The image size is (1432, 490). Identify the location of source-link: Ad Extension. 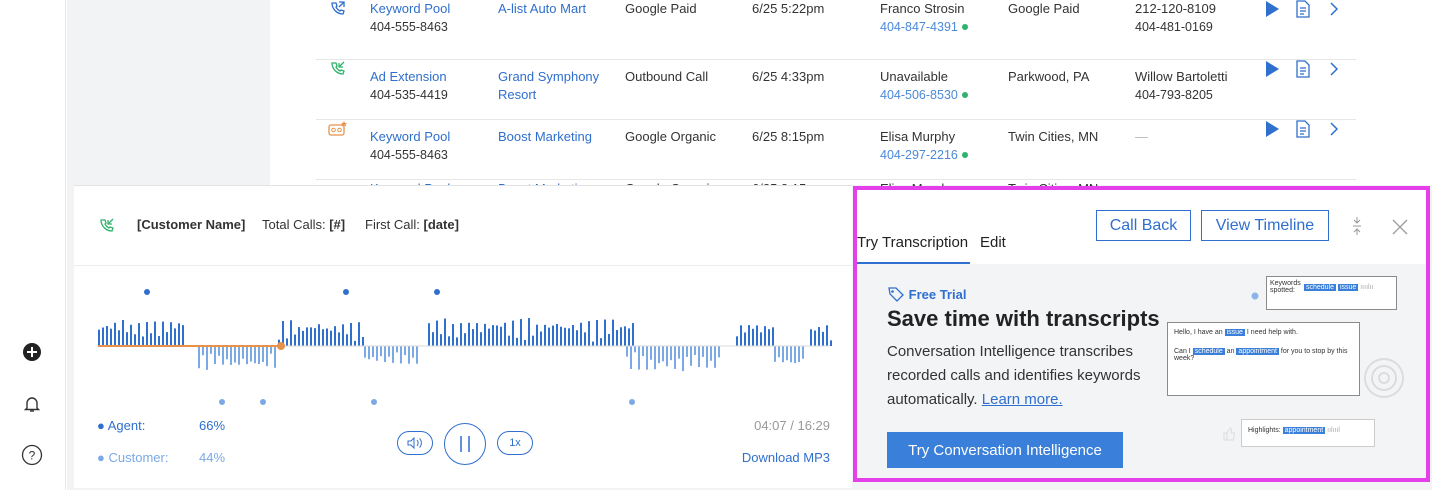
(409, 77).